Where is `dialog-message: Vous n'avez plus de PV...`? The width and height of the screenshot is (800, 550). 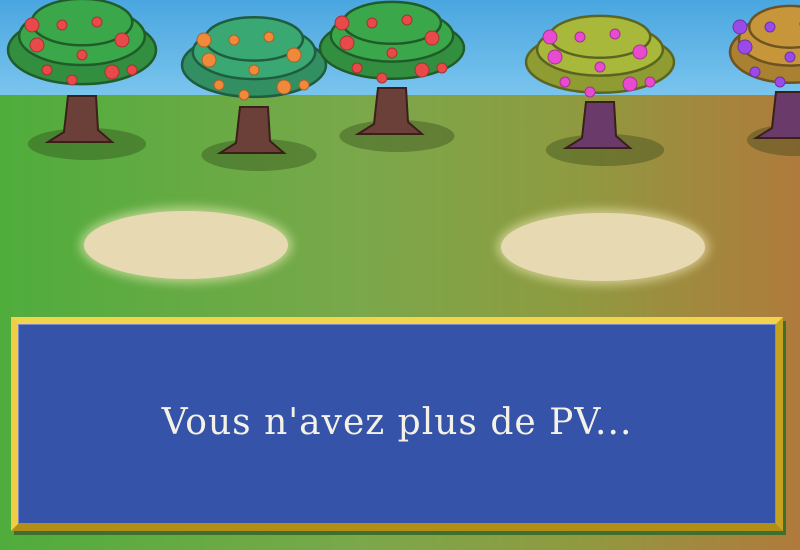
dialog-message: Vous n'avez plus de PV... is located at coordinates (397, 422).